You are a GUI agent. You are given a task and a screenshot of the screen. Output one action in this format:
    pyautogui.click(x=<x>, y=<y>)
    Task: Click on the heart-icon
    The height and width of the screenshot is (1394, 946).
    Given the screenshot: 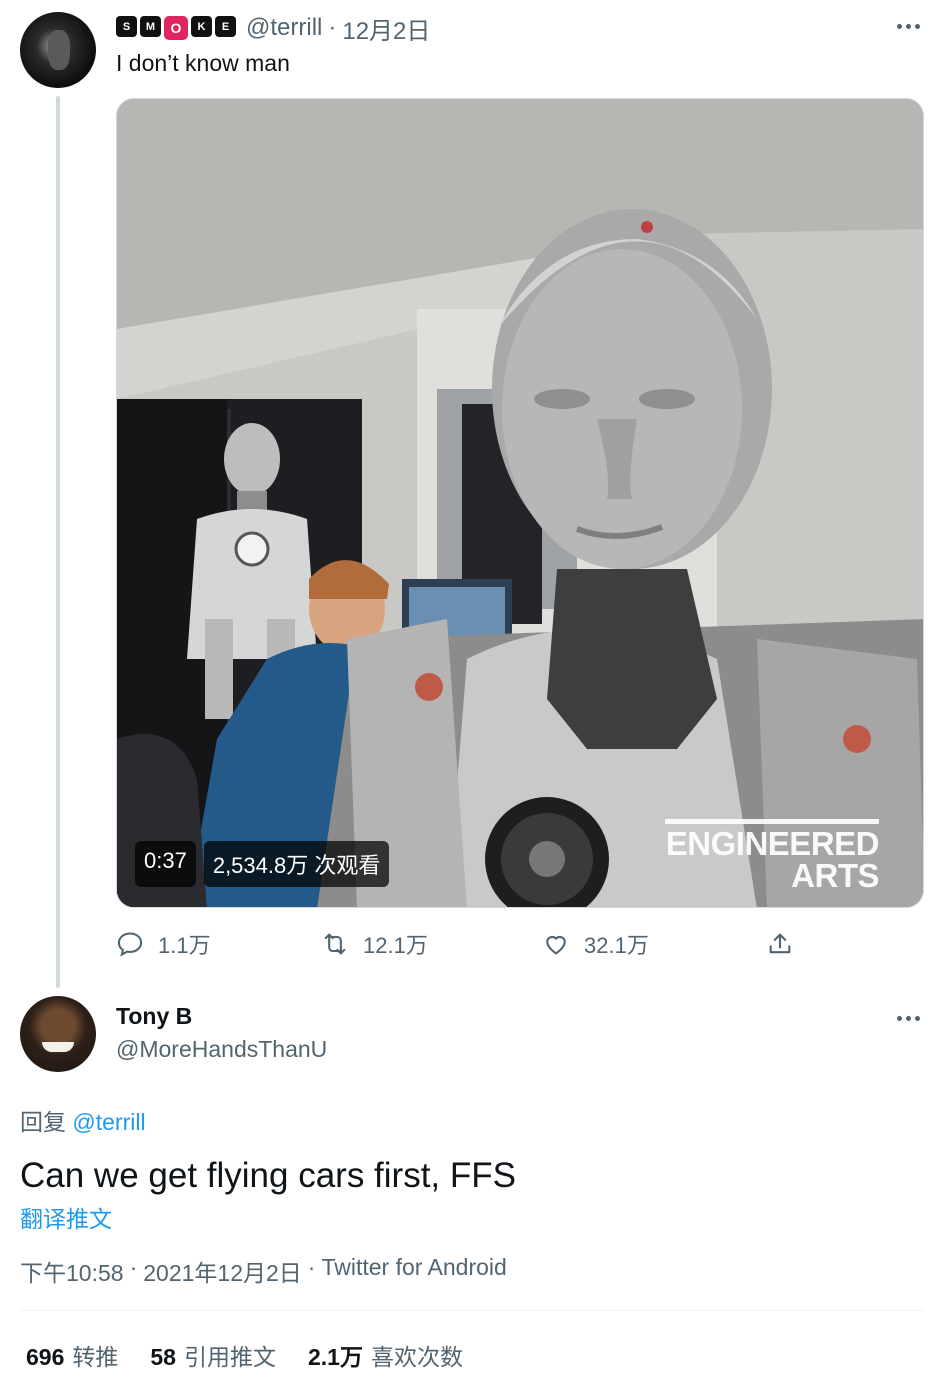 What is the action you would take?
    pyautogui.click(x=556, y=945)
    